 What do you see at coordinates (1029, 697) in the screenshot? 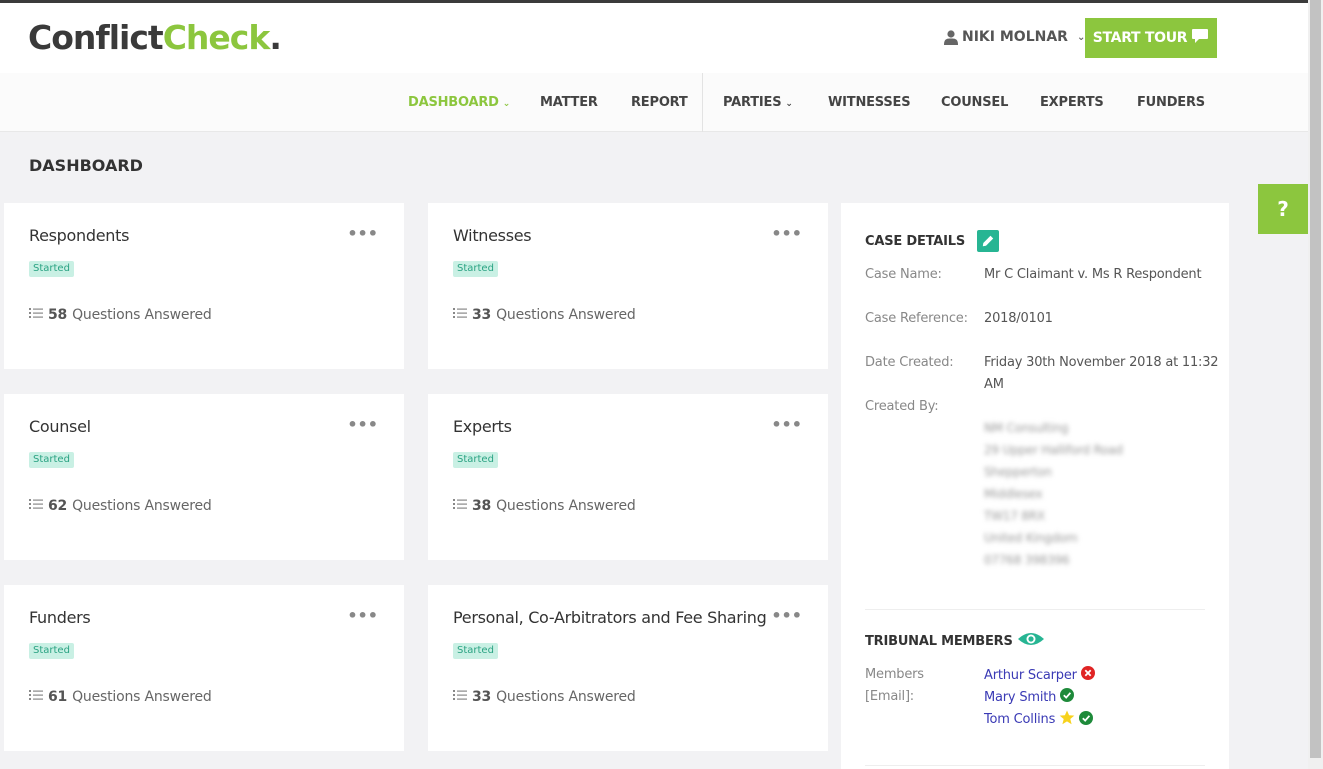
I see `tribunal-member: Mary Smith` at bounding box center [1029, 697].